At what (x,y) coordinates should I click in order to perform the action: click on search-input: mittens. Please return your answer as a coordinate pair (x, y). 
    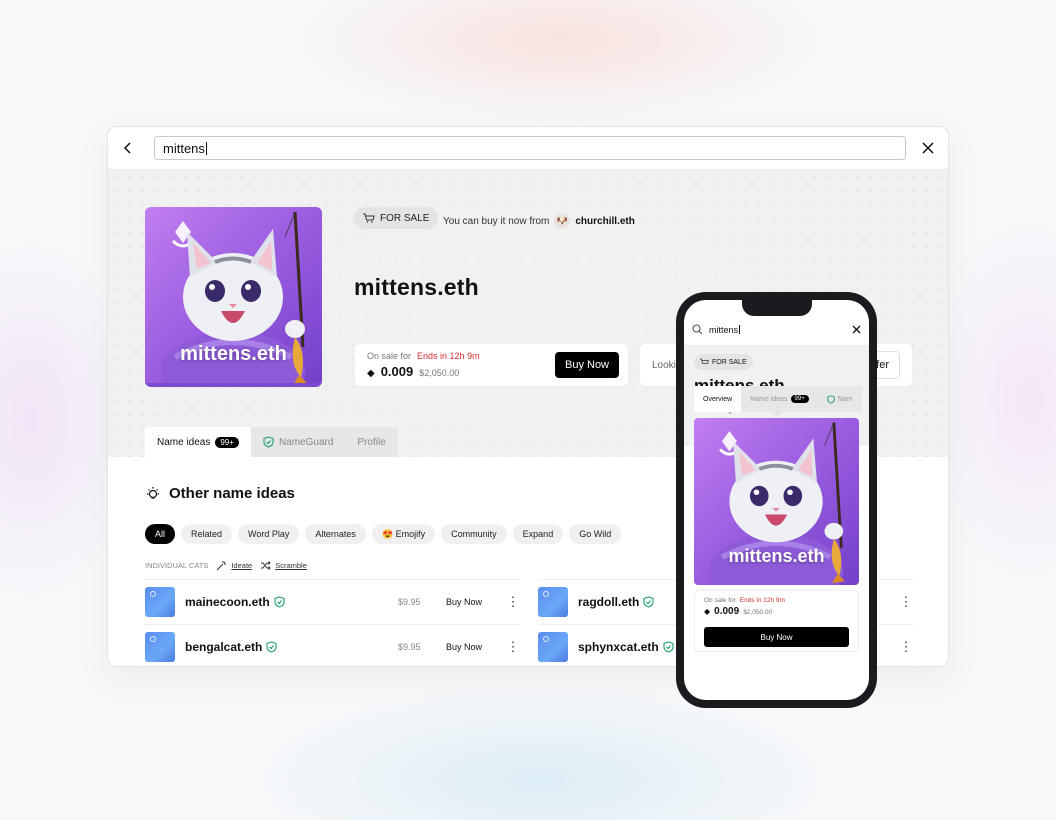
    Looking at the image, I should click on (530, 148).